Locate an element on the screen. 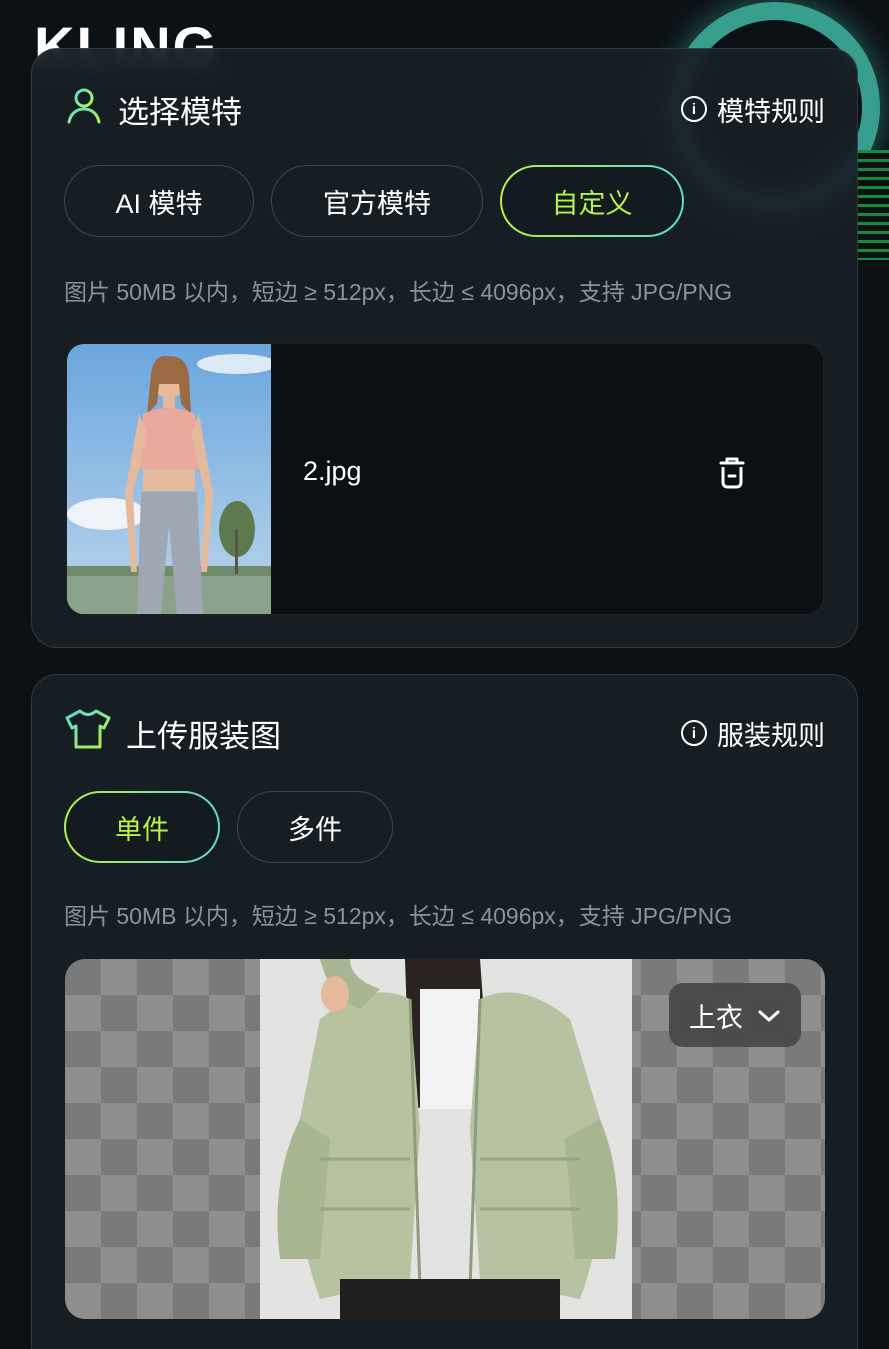 The image size is (889, 1349). tab-single-piece: 单件 is located at coordinates (142, 827).